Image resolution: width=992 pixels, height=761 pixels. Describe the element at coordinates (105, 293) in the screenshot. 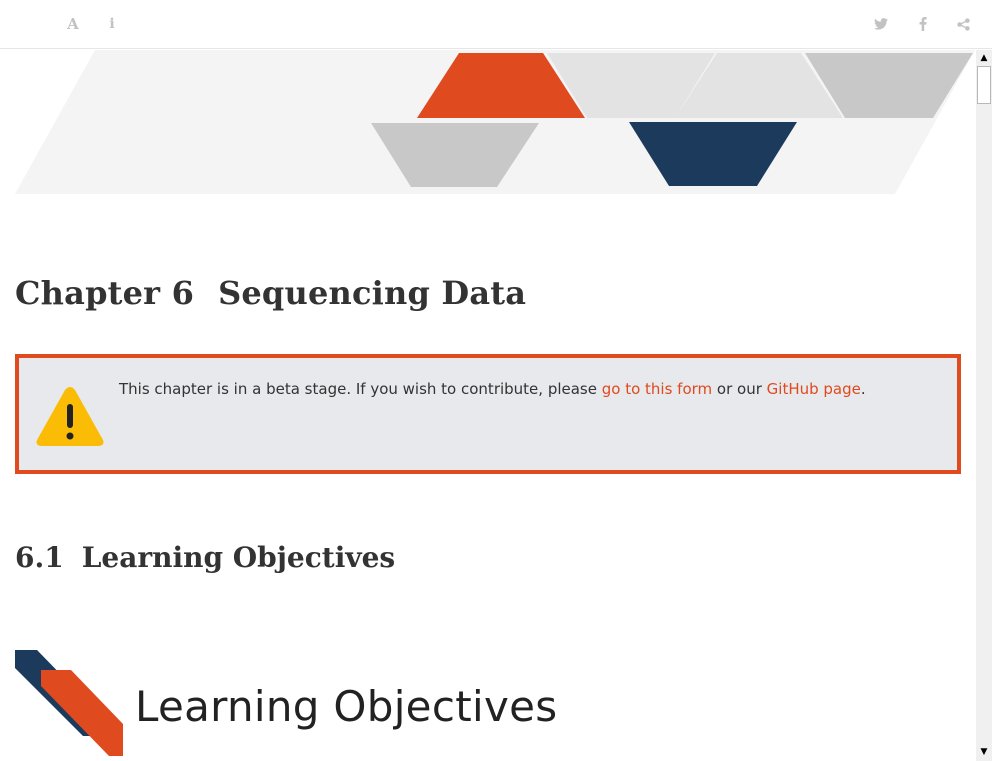

I see `chapter-number: Chapter 6` at that location.